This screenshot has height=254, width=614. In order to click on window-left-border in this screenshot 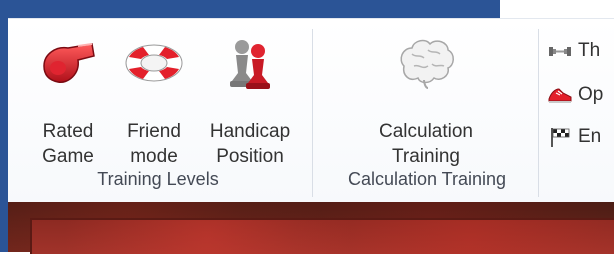, I will do `click(4, 135)`.